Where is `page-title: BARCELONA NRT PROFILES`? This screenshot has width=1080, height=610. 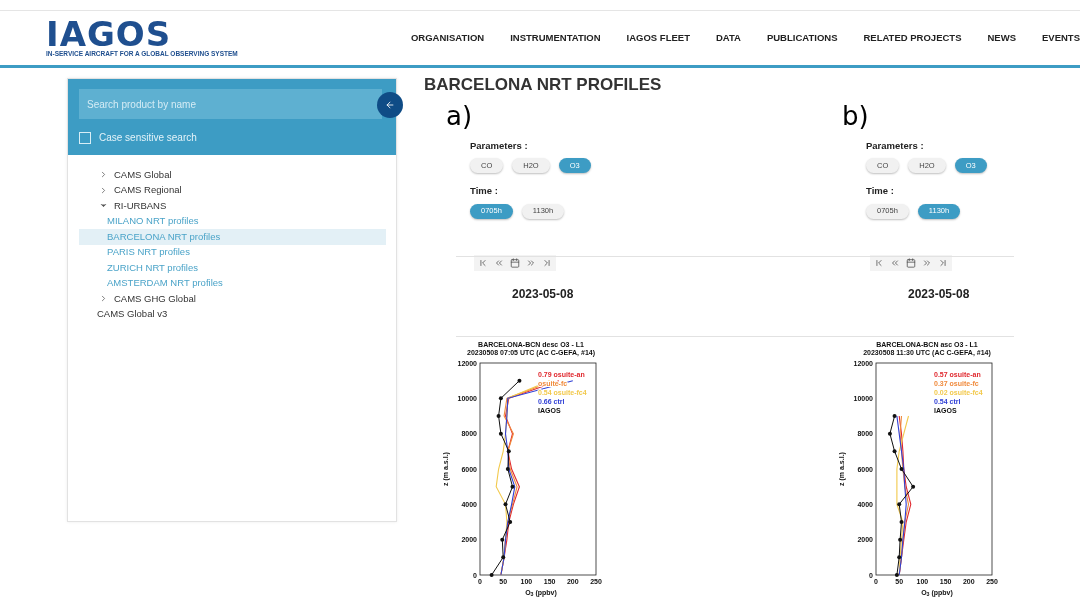 page-title: BARCELONA NRT PROFILES is located at coordinates (543, 85).